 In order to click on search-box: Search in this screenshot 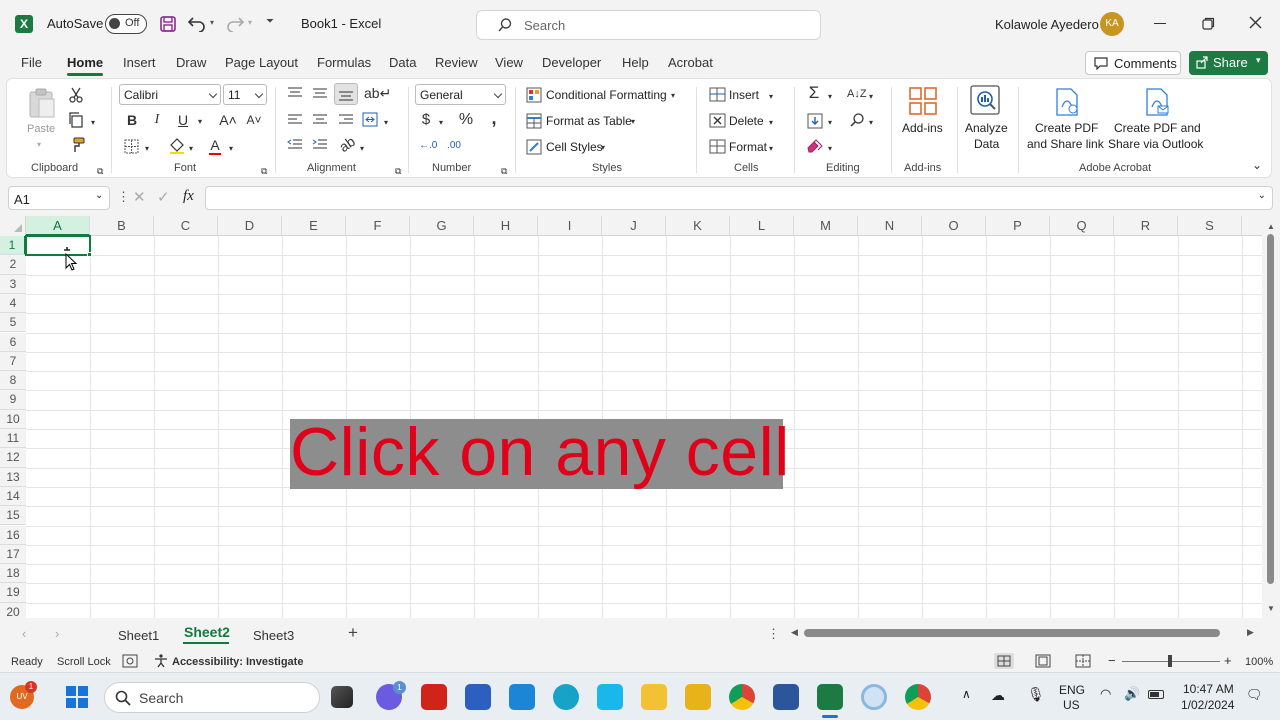, I will do `click(648, 25)`.